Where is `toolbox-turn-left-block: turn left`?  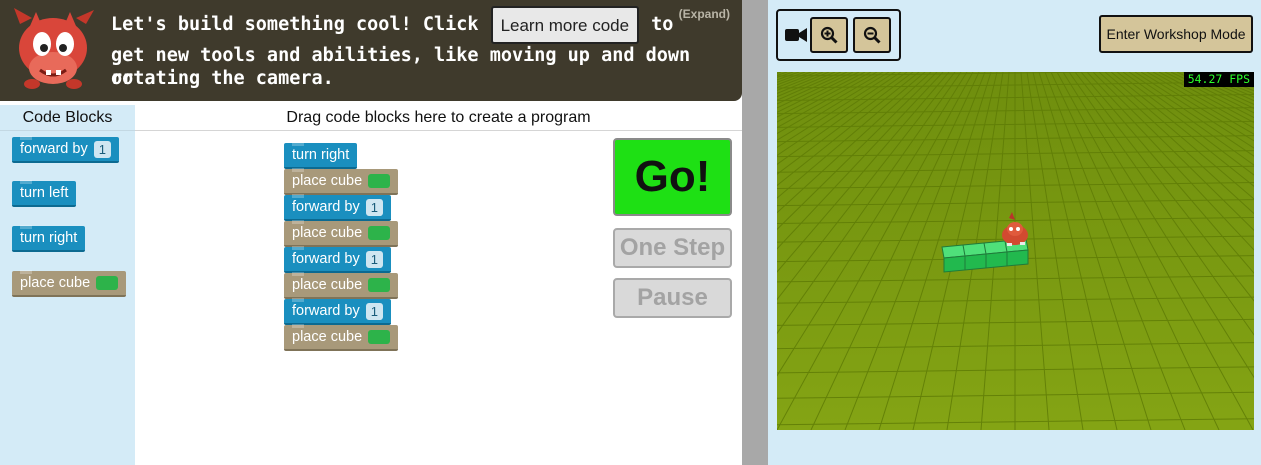
toolbox-turn-left-block: turn left is located at coordinates (44, 193).